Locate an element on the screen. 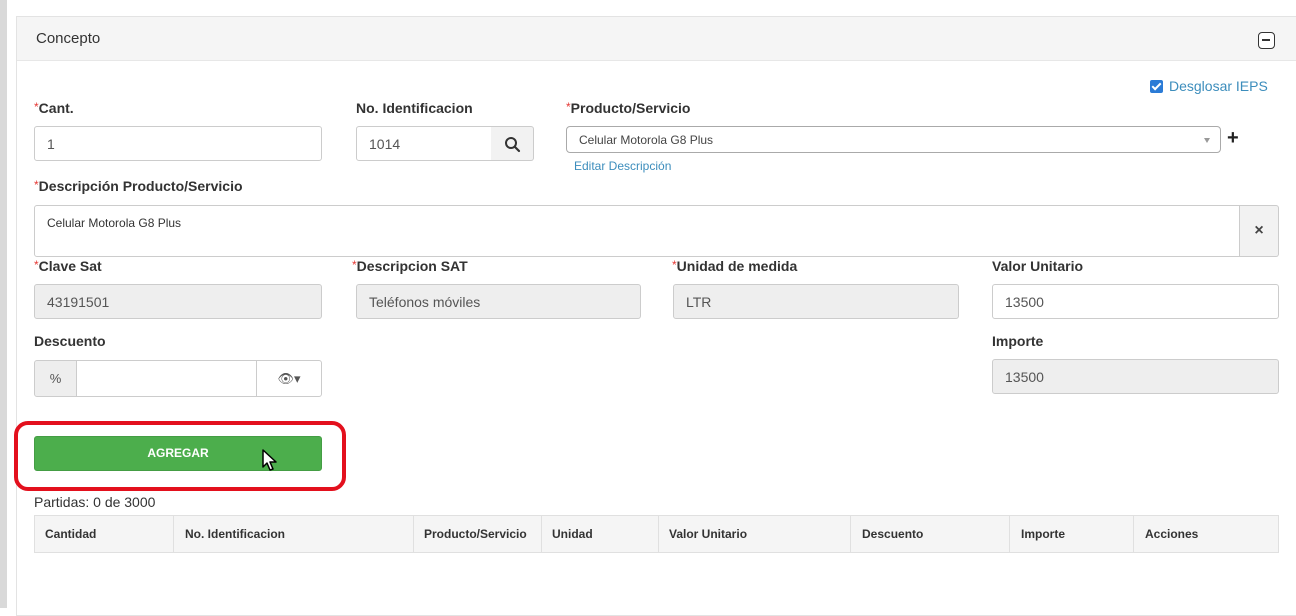  descripcion-sat-input: Teléfonos móviles is located at coordinates (498, 301).